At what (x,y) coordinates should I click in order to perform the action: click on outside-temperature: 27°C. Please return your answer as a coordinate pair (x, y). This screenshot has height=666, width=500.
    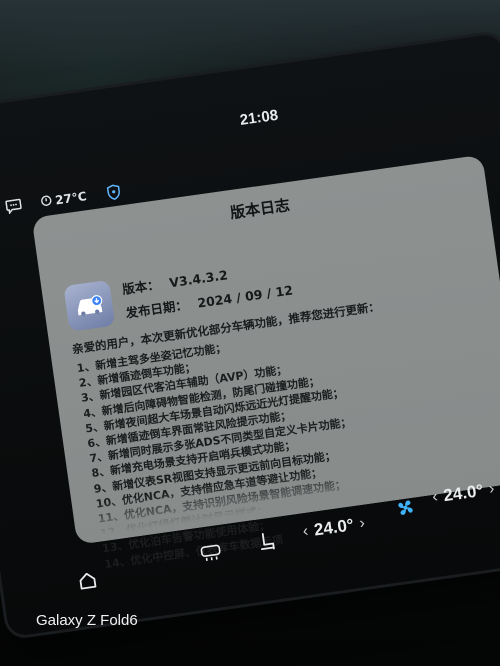
    Looking at the image, I should click on (63, 199).